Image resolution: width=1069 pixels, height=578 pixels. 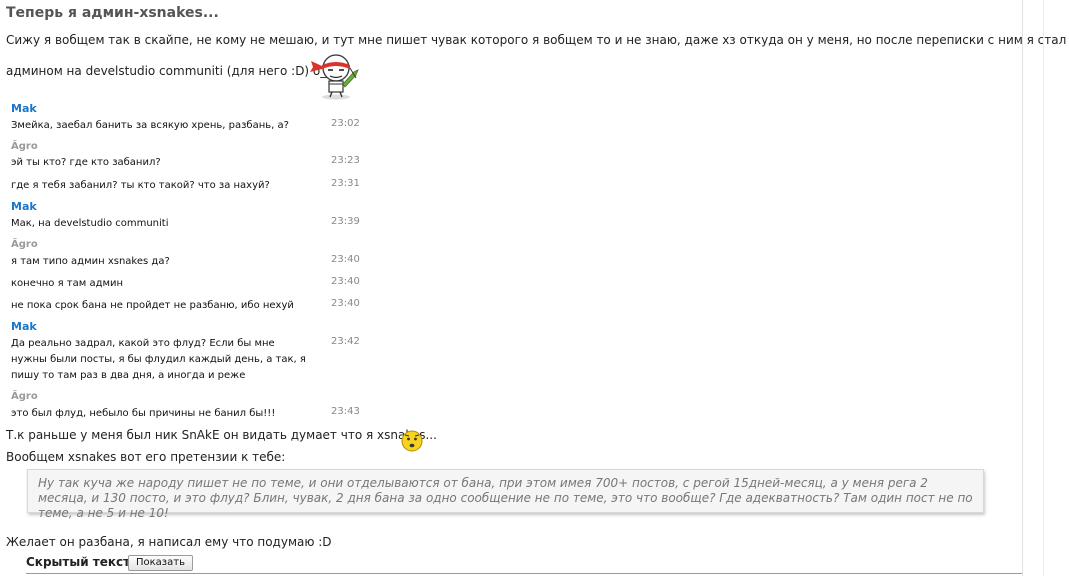 I want to click on hidden-text-label: Скрытый текст:, so click(x=80, y=562).